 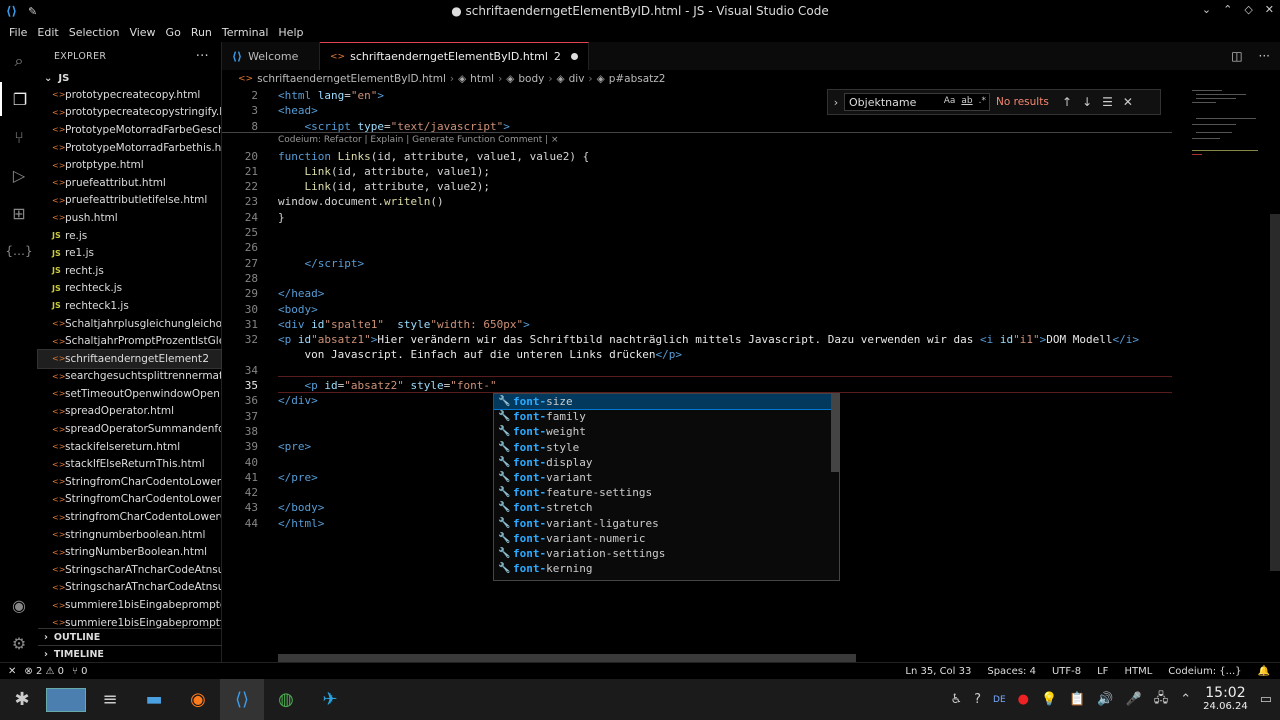 What do you see at coordinates (110, 699) in the screenshot?
I see `task-manager-icon: ≡` at bounding box center [110, 699].